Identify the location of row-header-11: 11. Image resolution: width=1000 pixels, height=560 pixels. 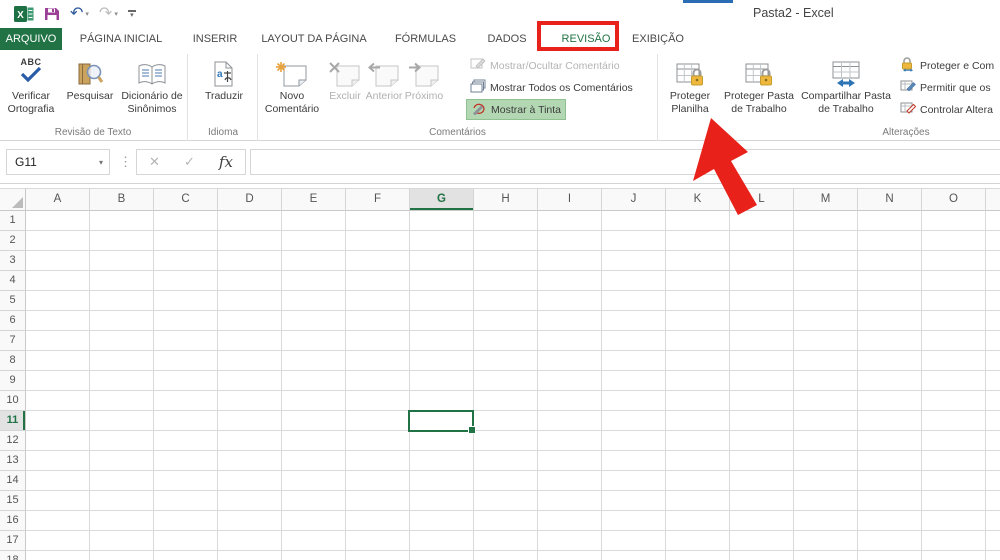
(13, 421).